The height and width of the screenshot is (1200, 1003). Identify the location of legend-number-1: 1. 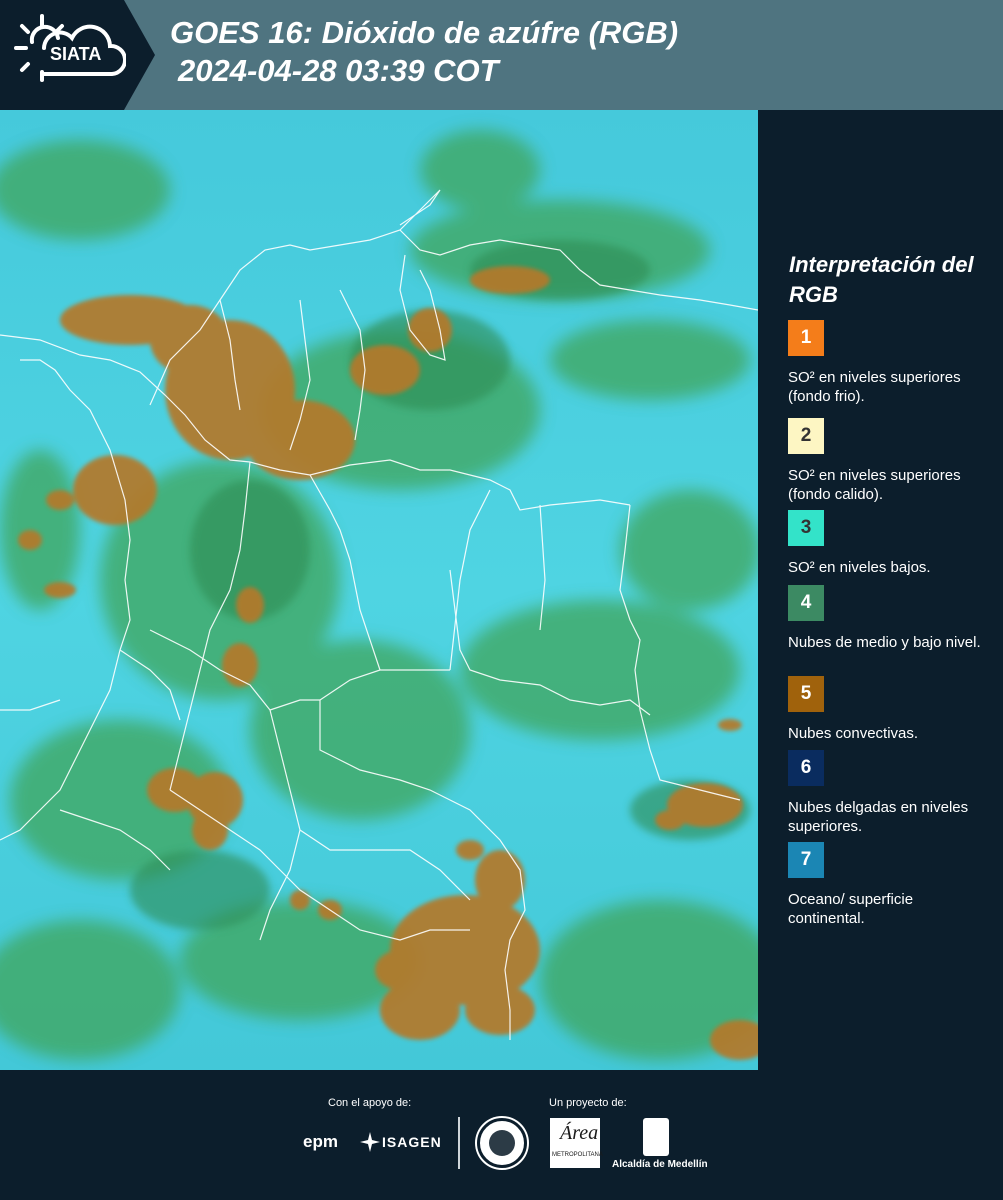
(806, 337).